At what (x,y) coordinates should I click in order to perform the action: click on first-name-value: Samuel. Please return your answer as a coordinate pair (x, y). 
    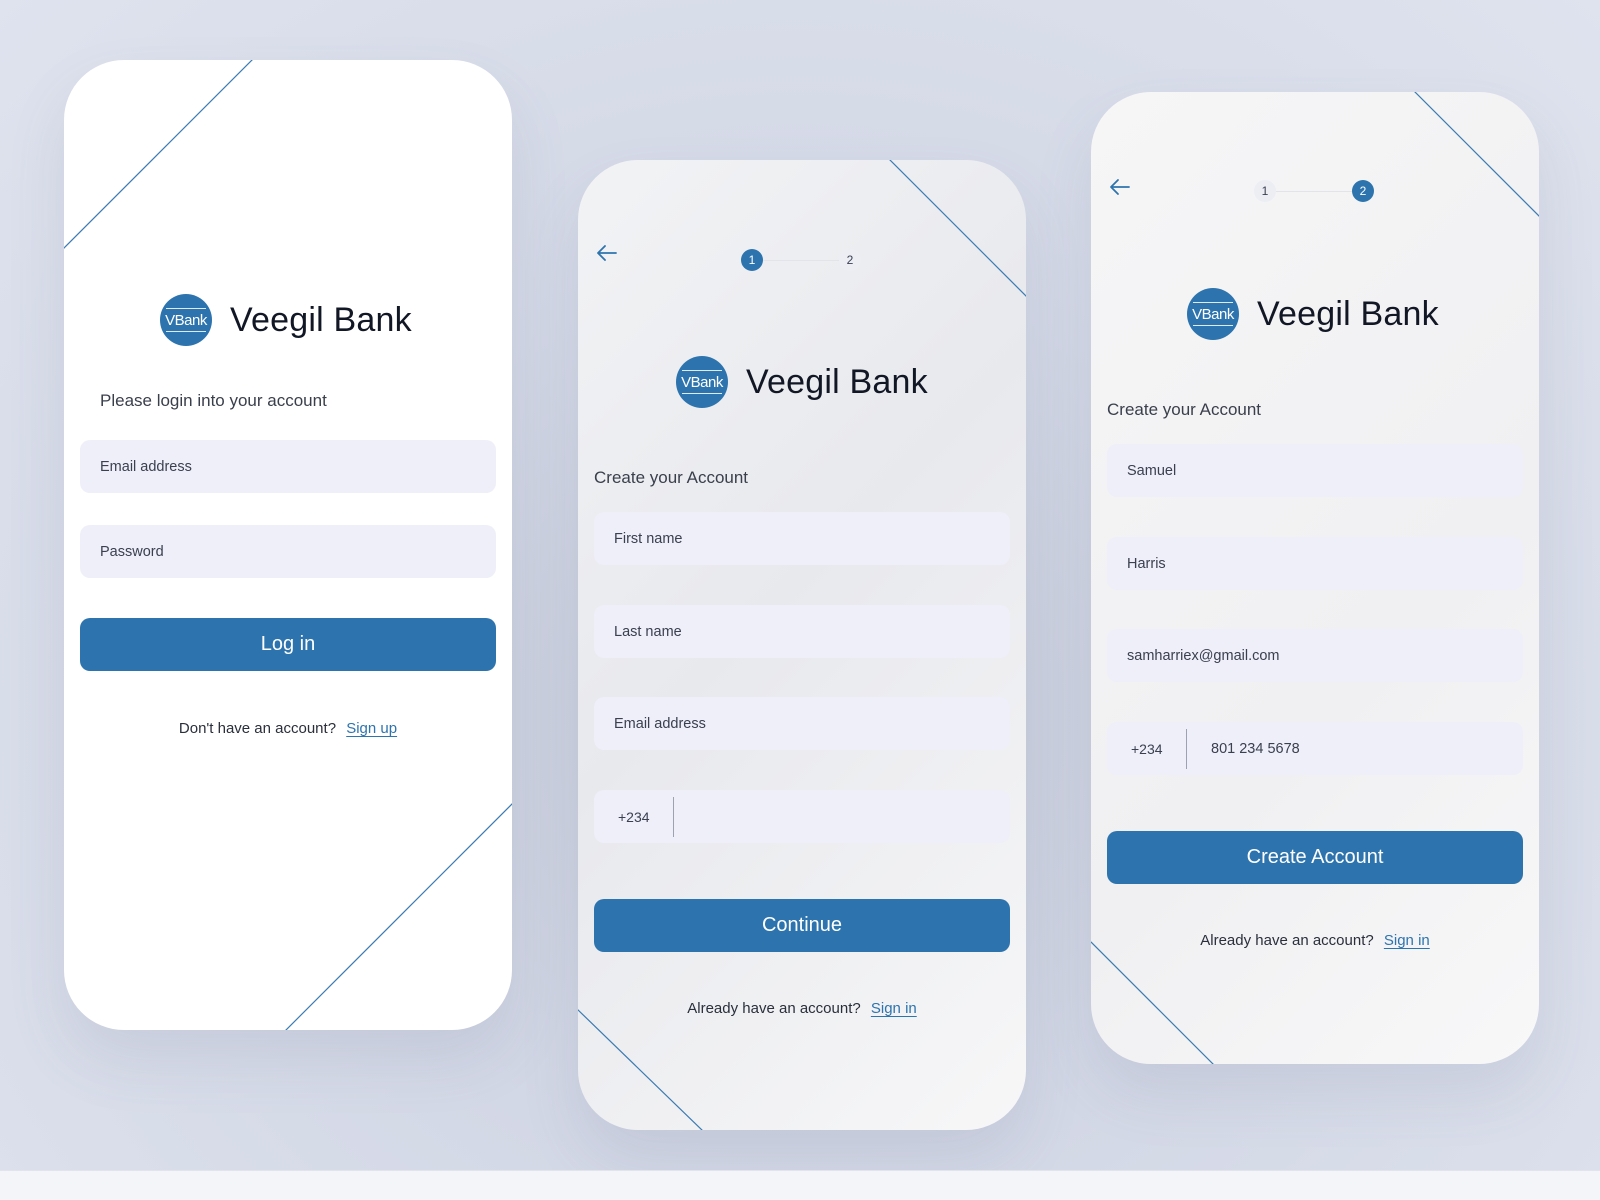
    Looking at the image, I should click on (1152, 470).